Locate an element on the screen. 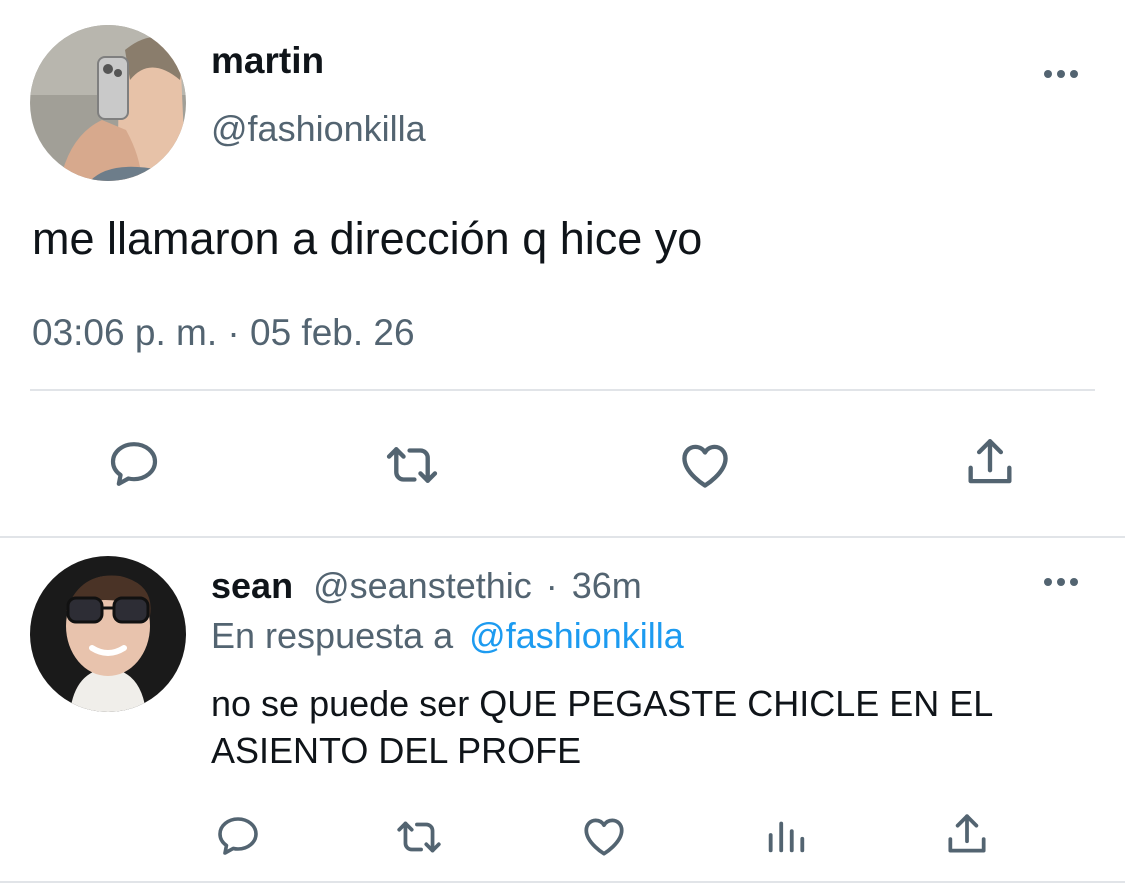  reply-tweet-more-options-icon is located at coordinates (1061, 582).